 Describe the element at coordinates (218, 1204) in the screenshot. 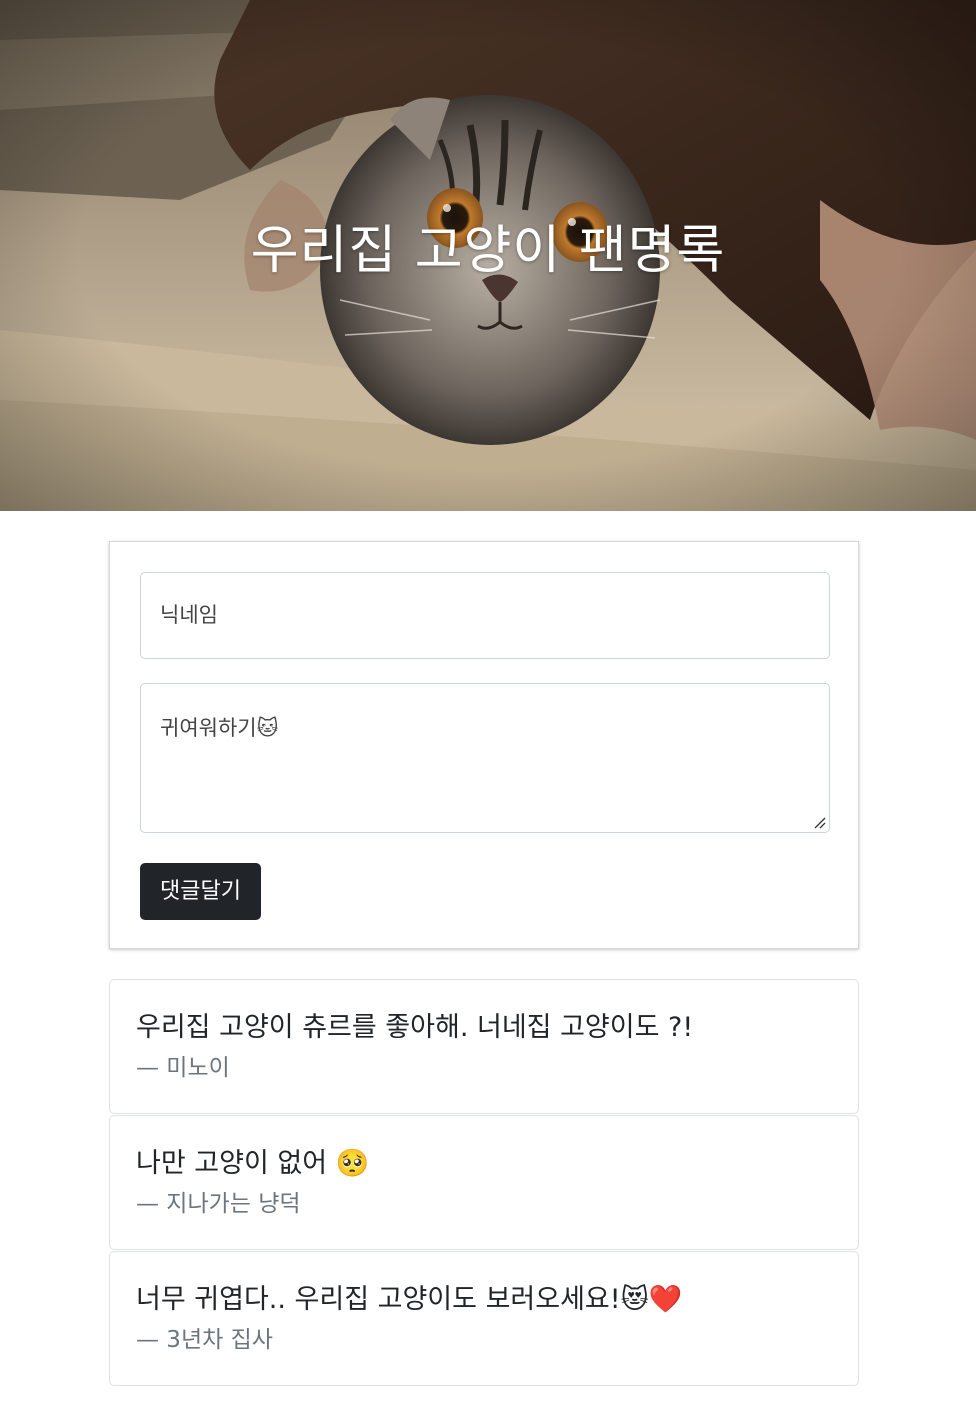

I see `comment-author: — 지나가는 냥덕` at that location.